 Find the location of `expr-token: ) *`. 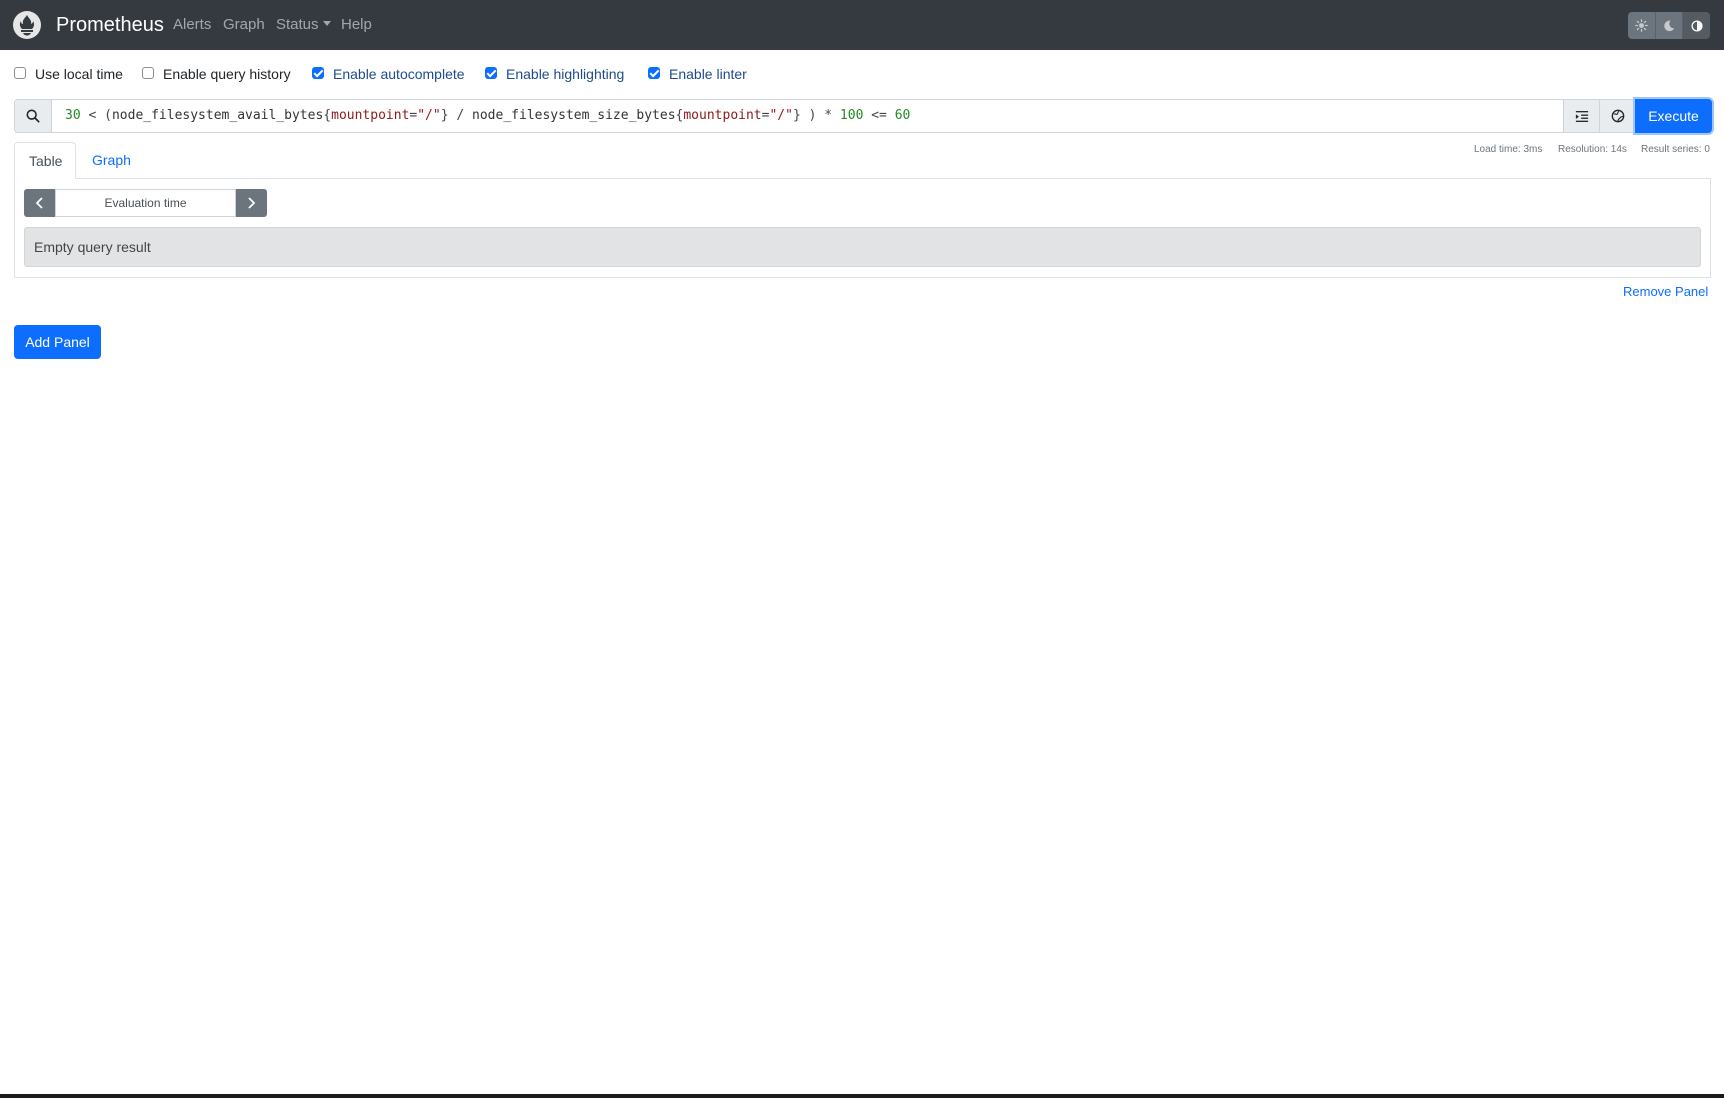

expr-token: ) * is located at coordinates (820, 115).